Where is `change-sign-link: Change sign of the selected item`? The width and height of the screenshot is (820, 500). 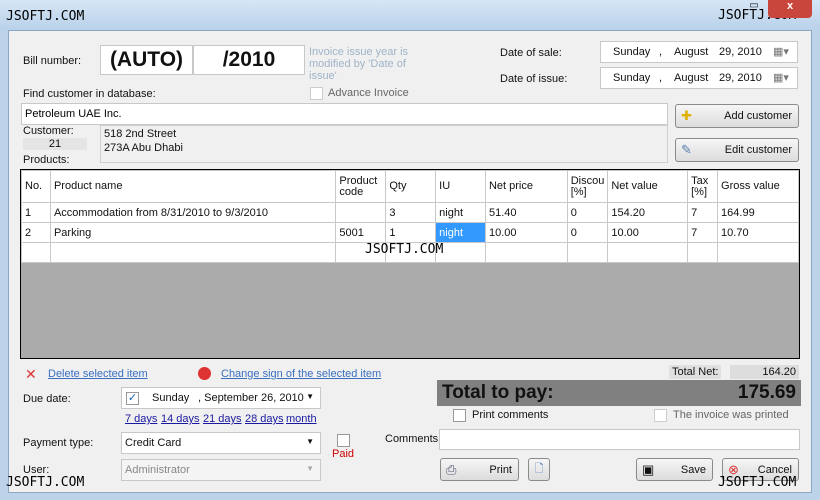 change-sign-link: Change sign of the selected item is located at coordinates (301, 374).